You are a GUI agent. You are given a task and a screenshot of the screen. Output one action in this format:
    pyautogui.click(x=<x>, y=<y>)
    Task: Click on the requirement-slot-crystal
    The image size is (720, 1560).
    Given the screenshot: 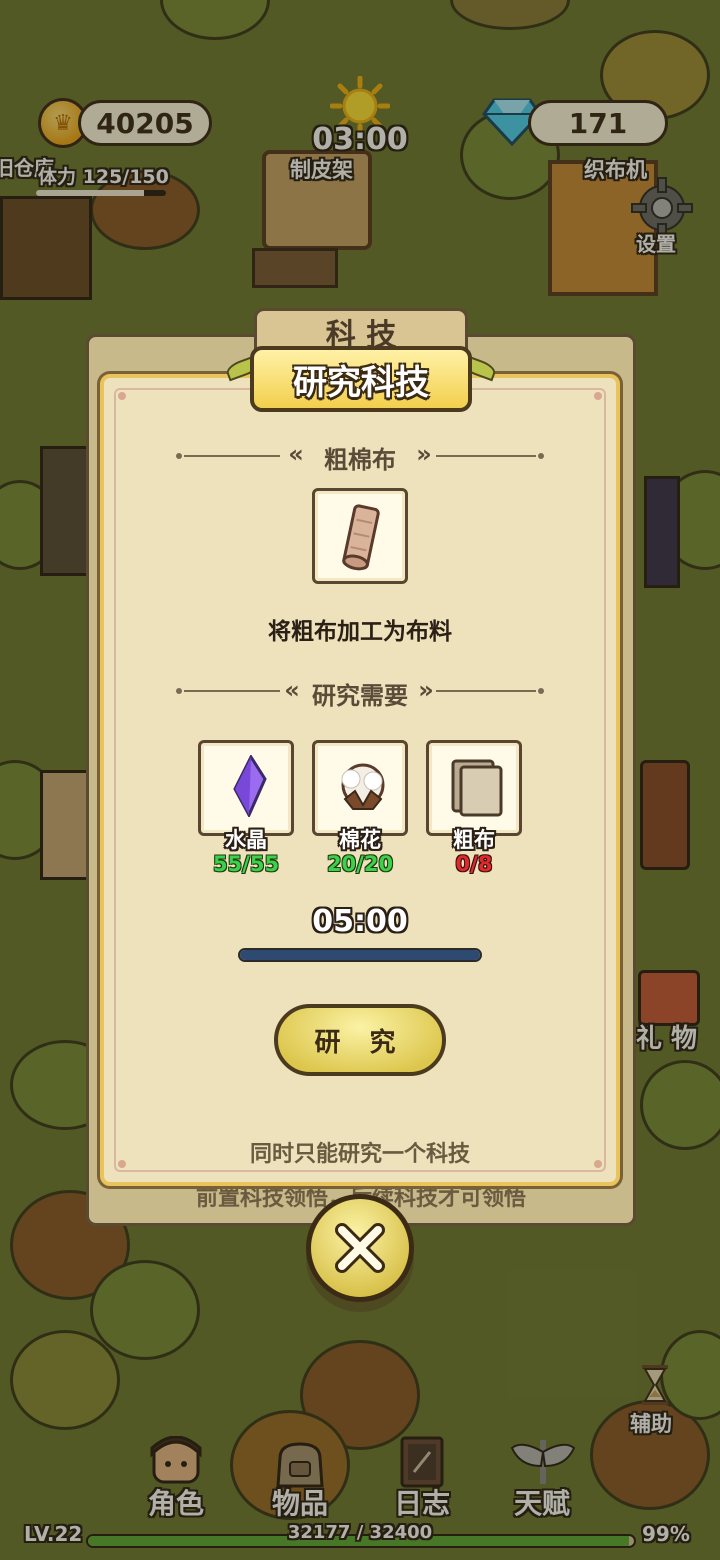 What is the action you would take?
    pyautogui.click(x=246, y=788)
    